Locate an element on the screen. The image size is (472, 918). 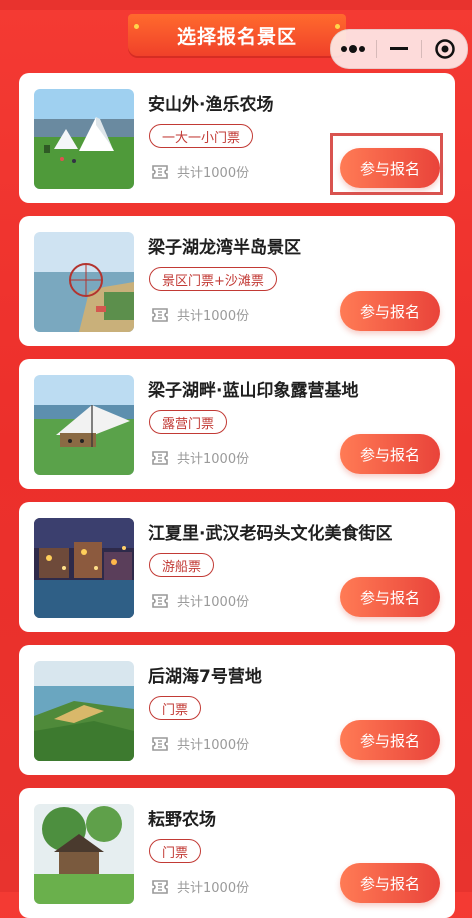
scenic-card: 耘野农场 门票 共计1000份 参与报名 is located at coordinates (237, 853).